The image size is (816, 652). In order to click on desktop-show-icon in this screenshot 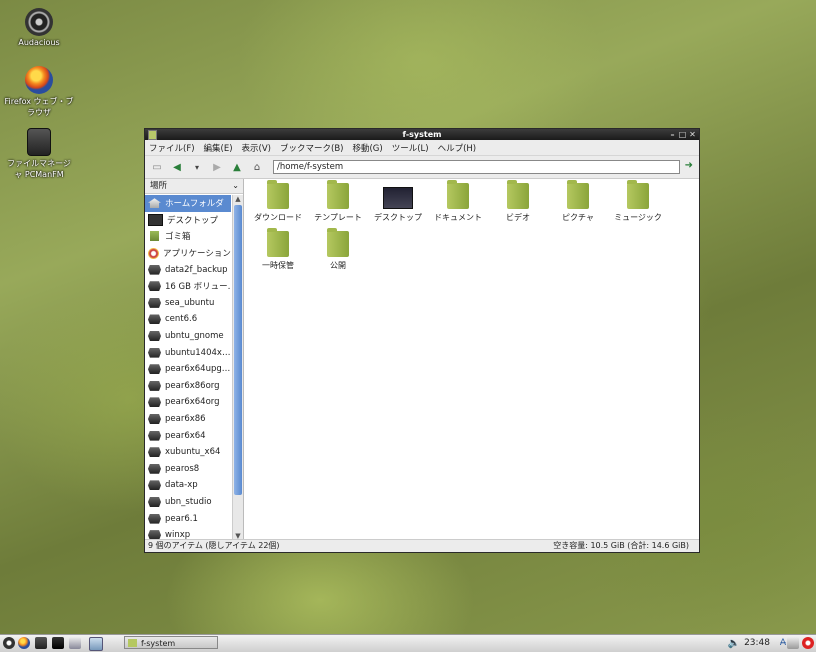, I will do `click(96, 644)`.